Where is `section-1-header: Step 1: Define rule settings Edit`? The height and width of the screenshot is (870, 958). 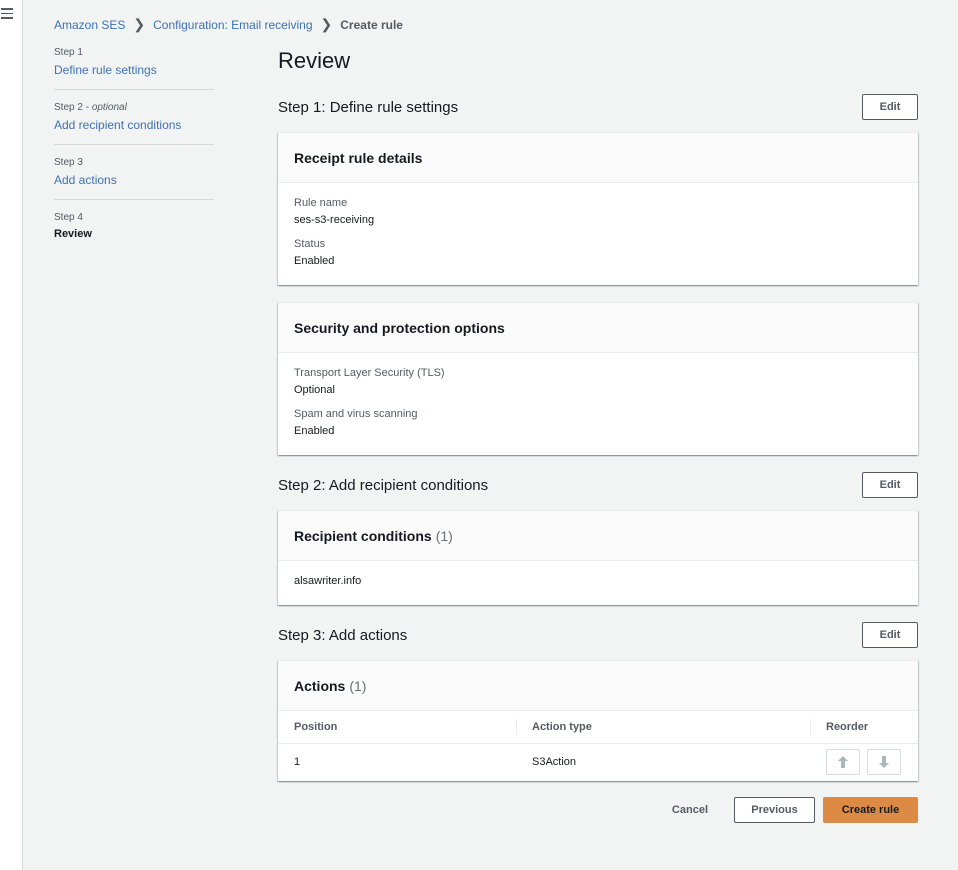
section-1-header: Step 1: Define rule settings Edit is located at coordinates (598, 107).